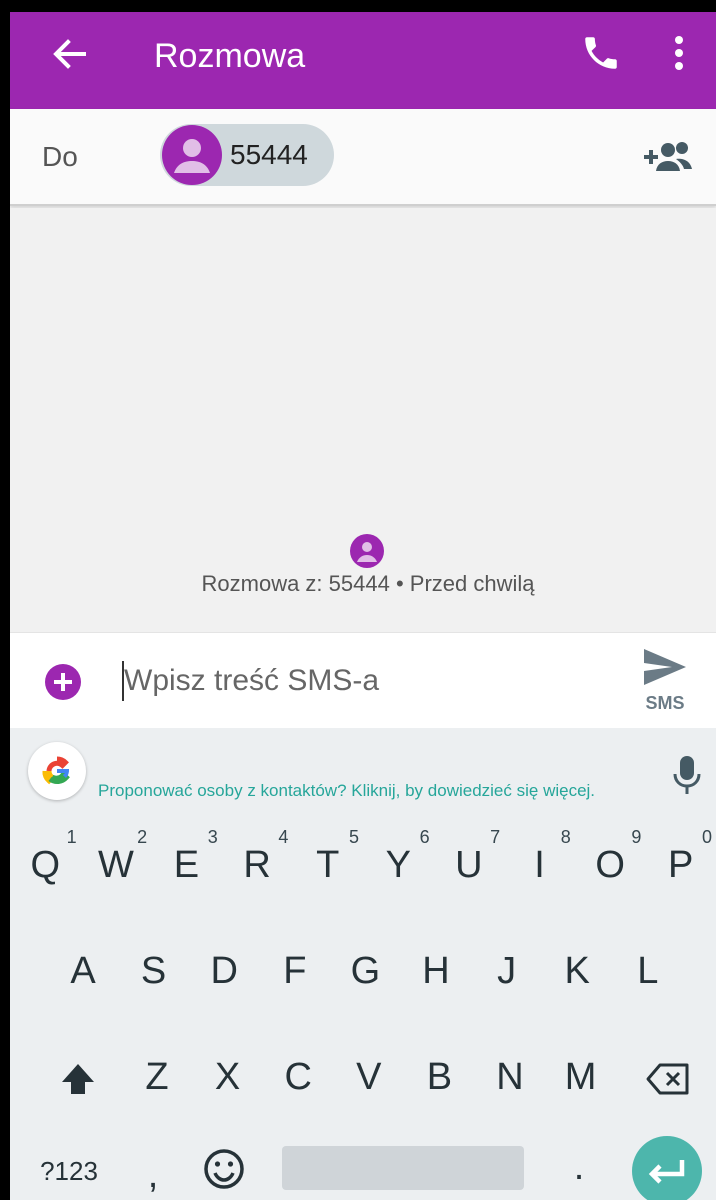 The image size is (716, 1200). What do you see at coordinates (539, 865) in the screenshot?
I see `key-i: I8` at bounding box center [539, 865].